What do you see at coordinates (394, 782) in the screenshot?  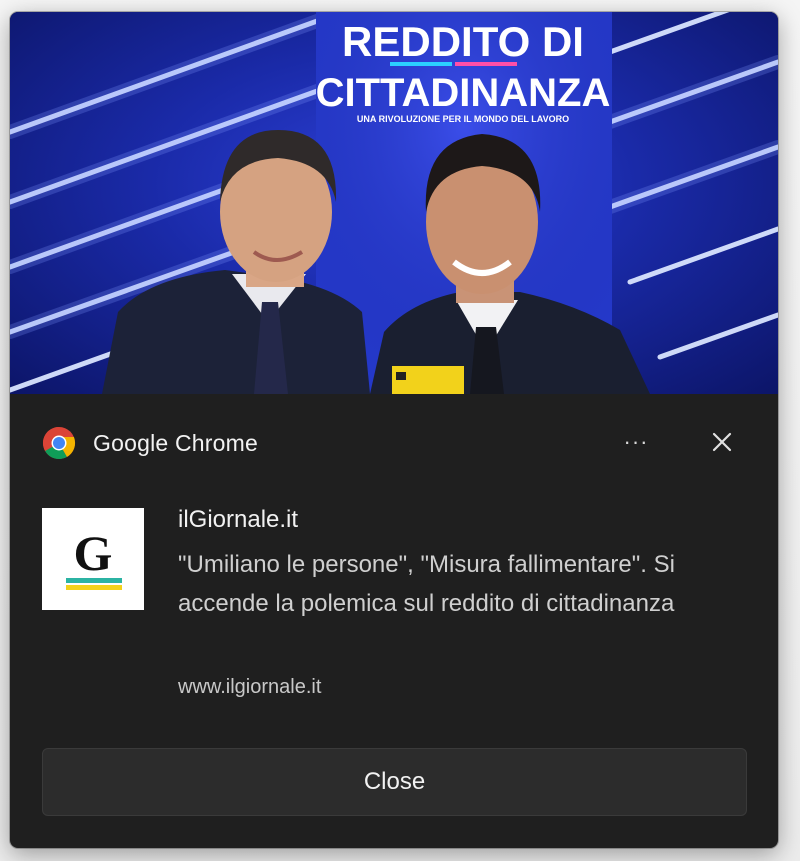 I see `close-button: Close` at bounding box center [394, 782].